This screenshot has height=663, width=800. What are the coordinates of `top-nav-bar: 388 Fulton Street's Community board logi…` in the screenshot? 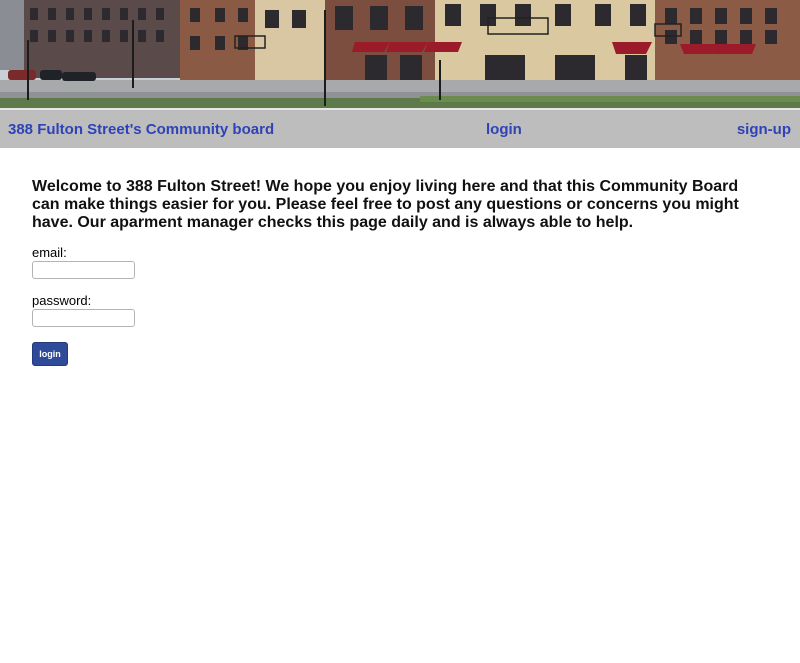 It's located at (400, 128).